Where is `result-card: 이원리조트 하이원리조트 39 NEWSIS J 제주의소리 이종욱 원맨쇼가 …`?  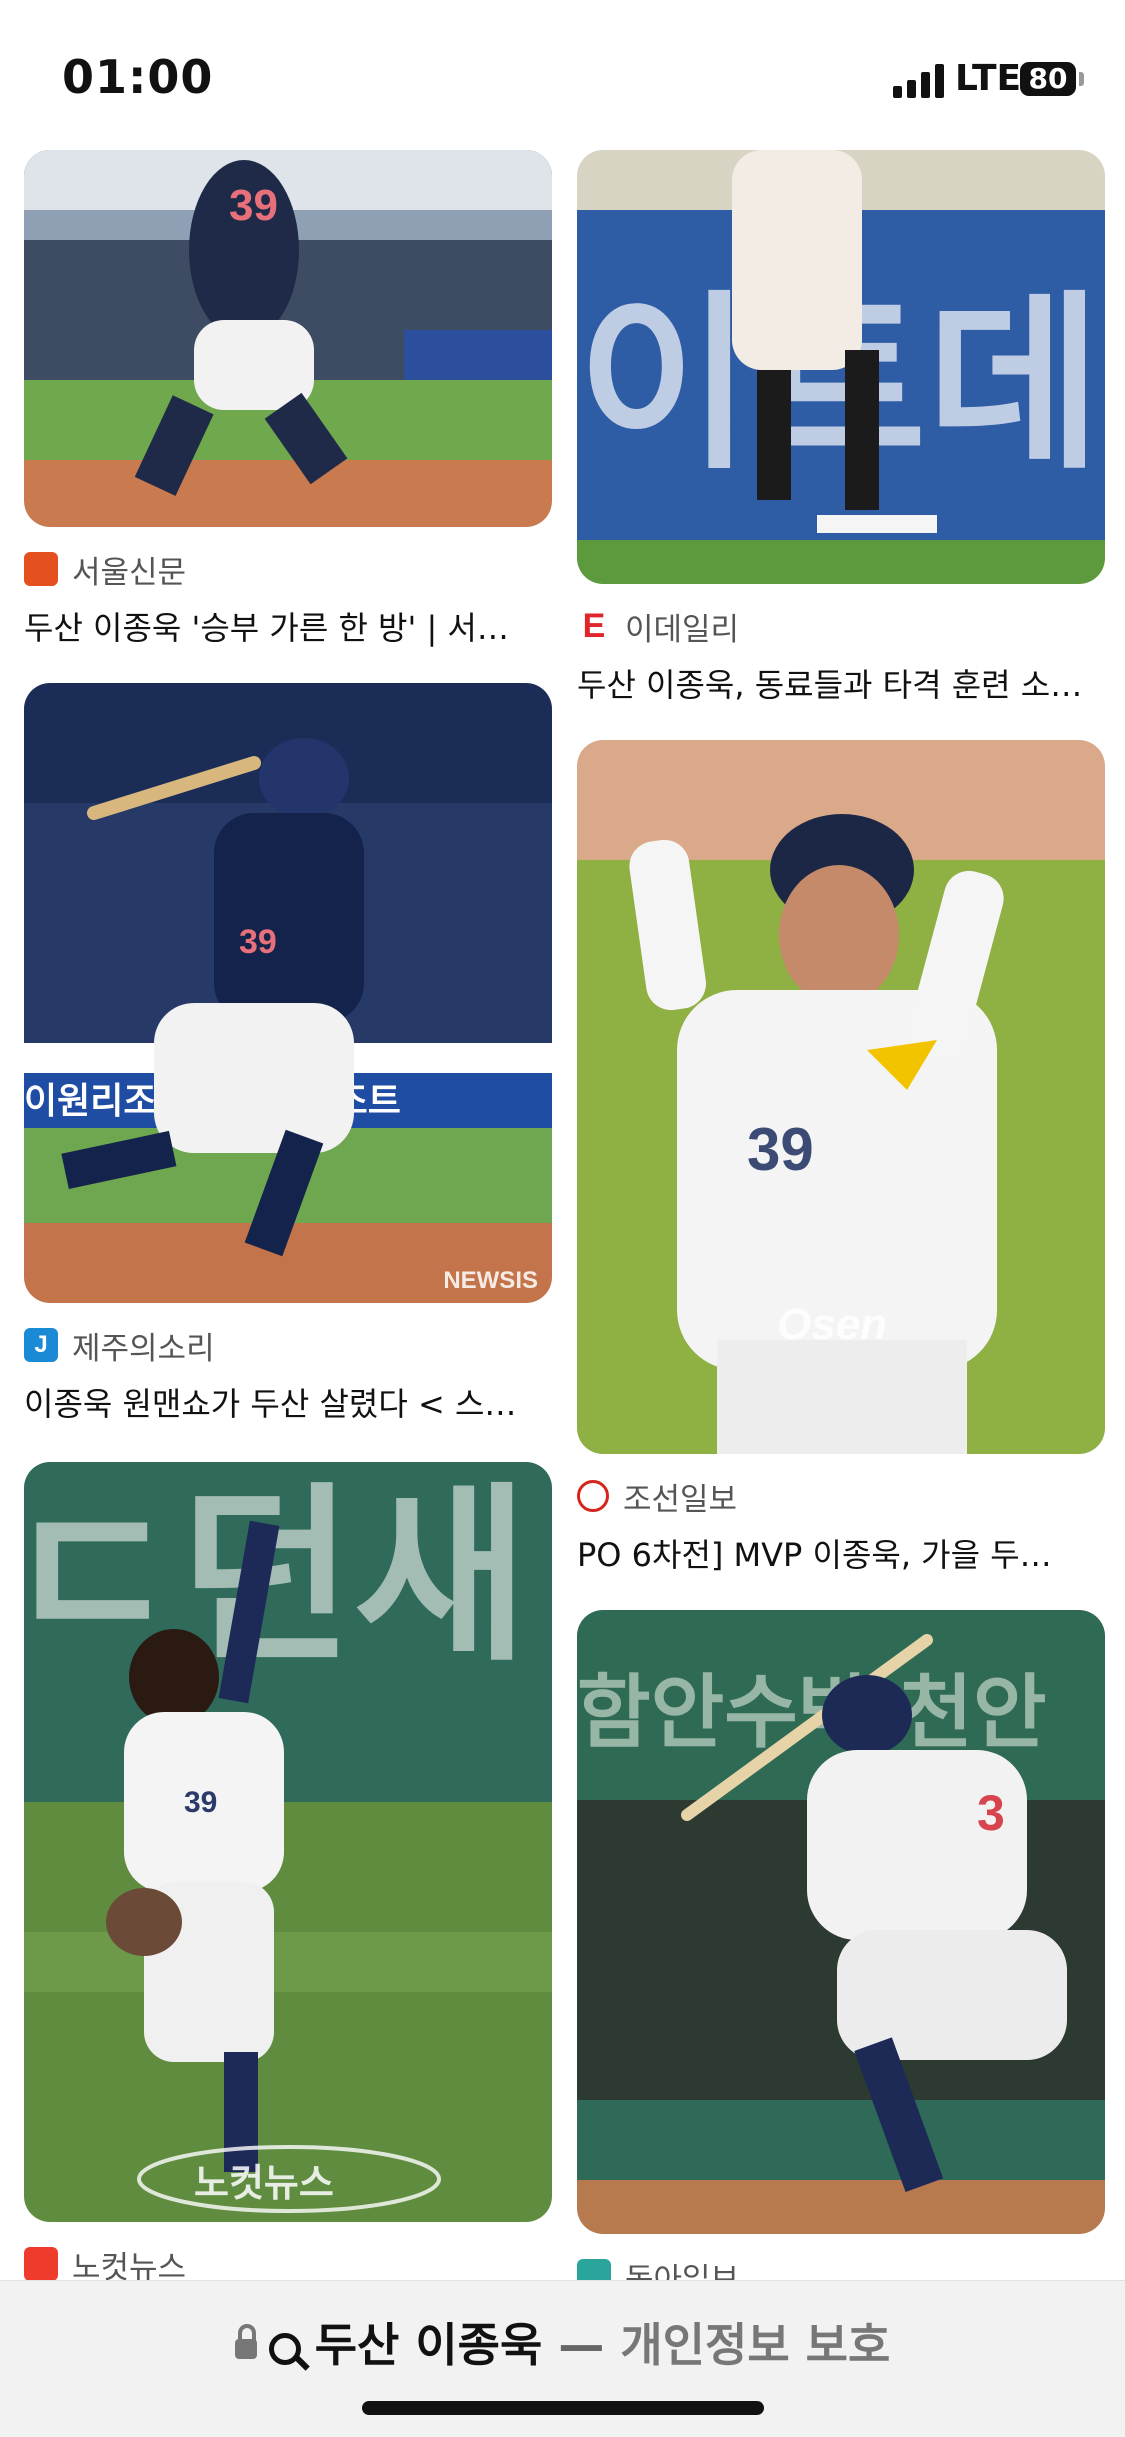
result-card: 이원리조트 하이원리조트 39 NEWSIS J 제주의소리 이종욱 원맨쇼가 … is located at coordinates (288, 1054).